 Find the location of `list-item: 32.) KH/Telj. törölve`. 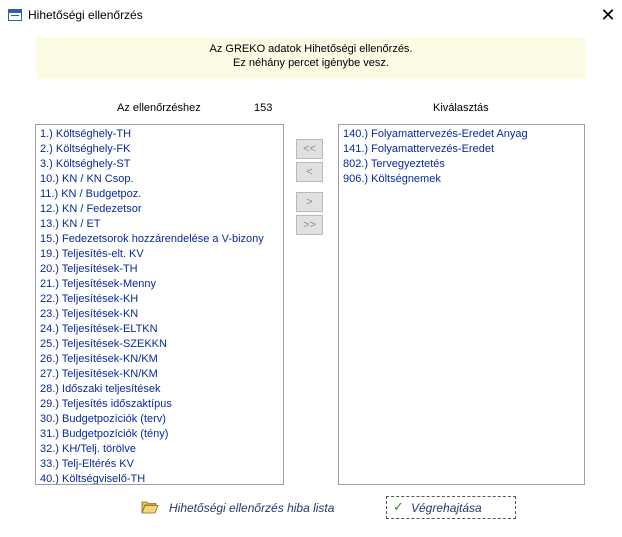

list-item: 32.) KH/Telj. törölve is located at coordinates (88, 449).